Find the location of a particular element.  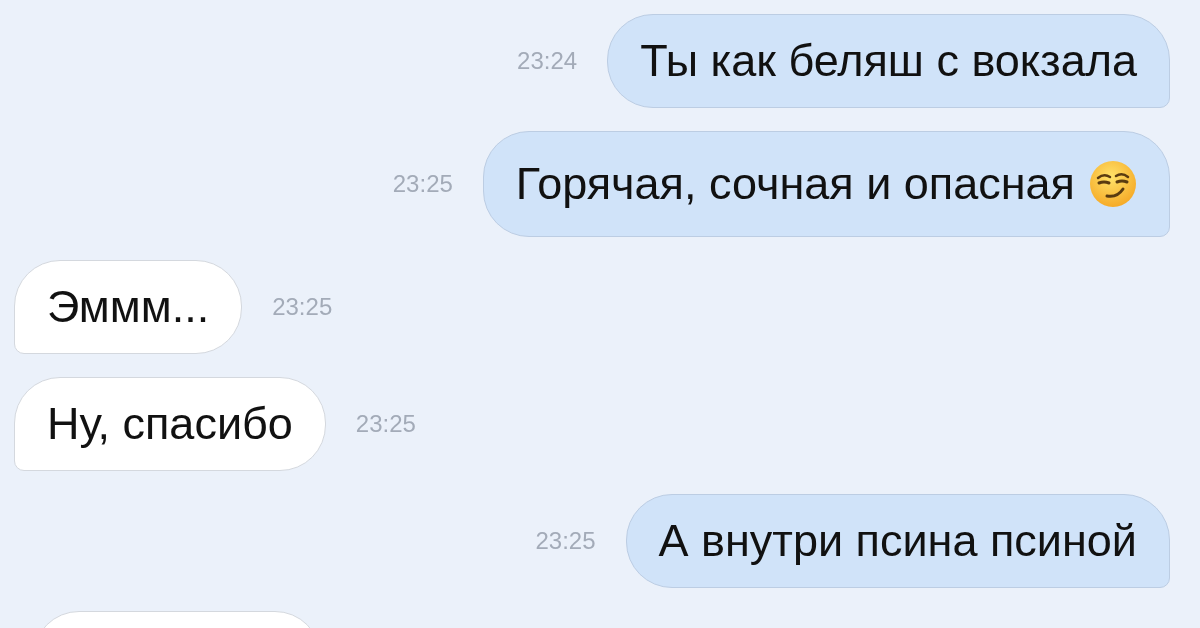

message-text: Горячая, сочная и опасная is located at coordinates (795, 184).